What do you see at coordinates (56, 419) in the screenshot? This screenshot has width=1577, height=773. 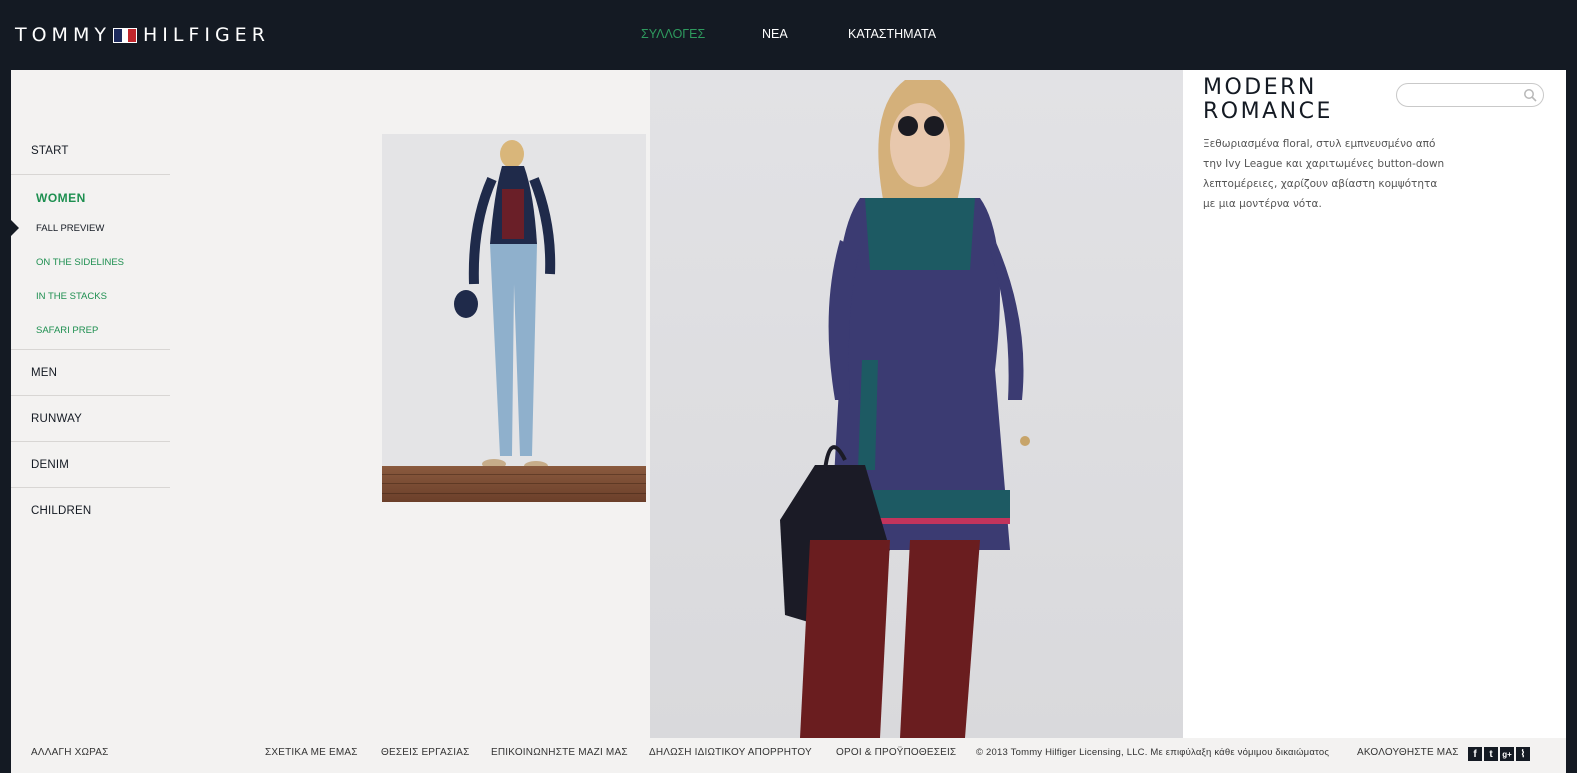 I see `sidebar-item-runway: RUNWAY` at bounding box center [56, 419].